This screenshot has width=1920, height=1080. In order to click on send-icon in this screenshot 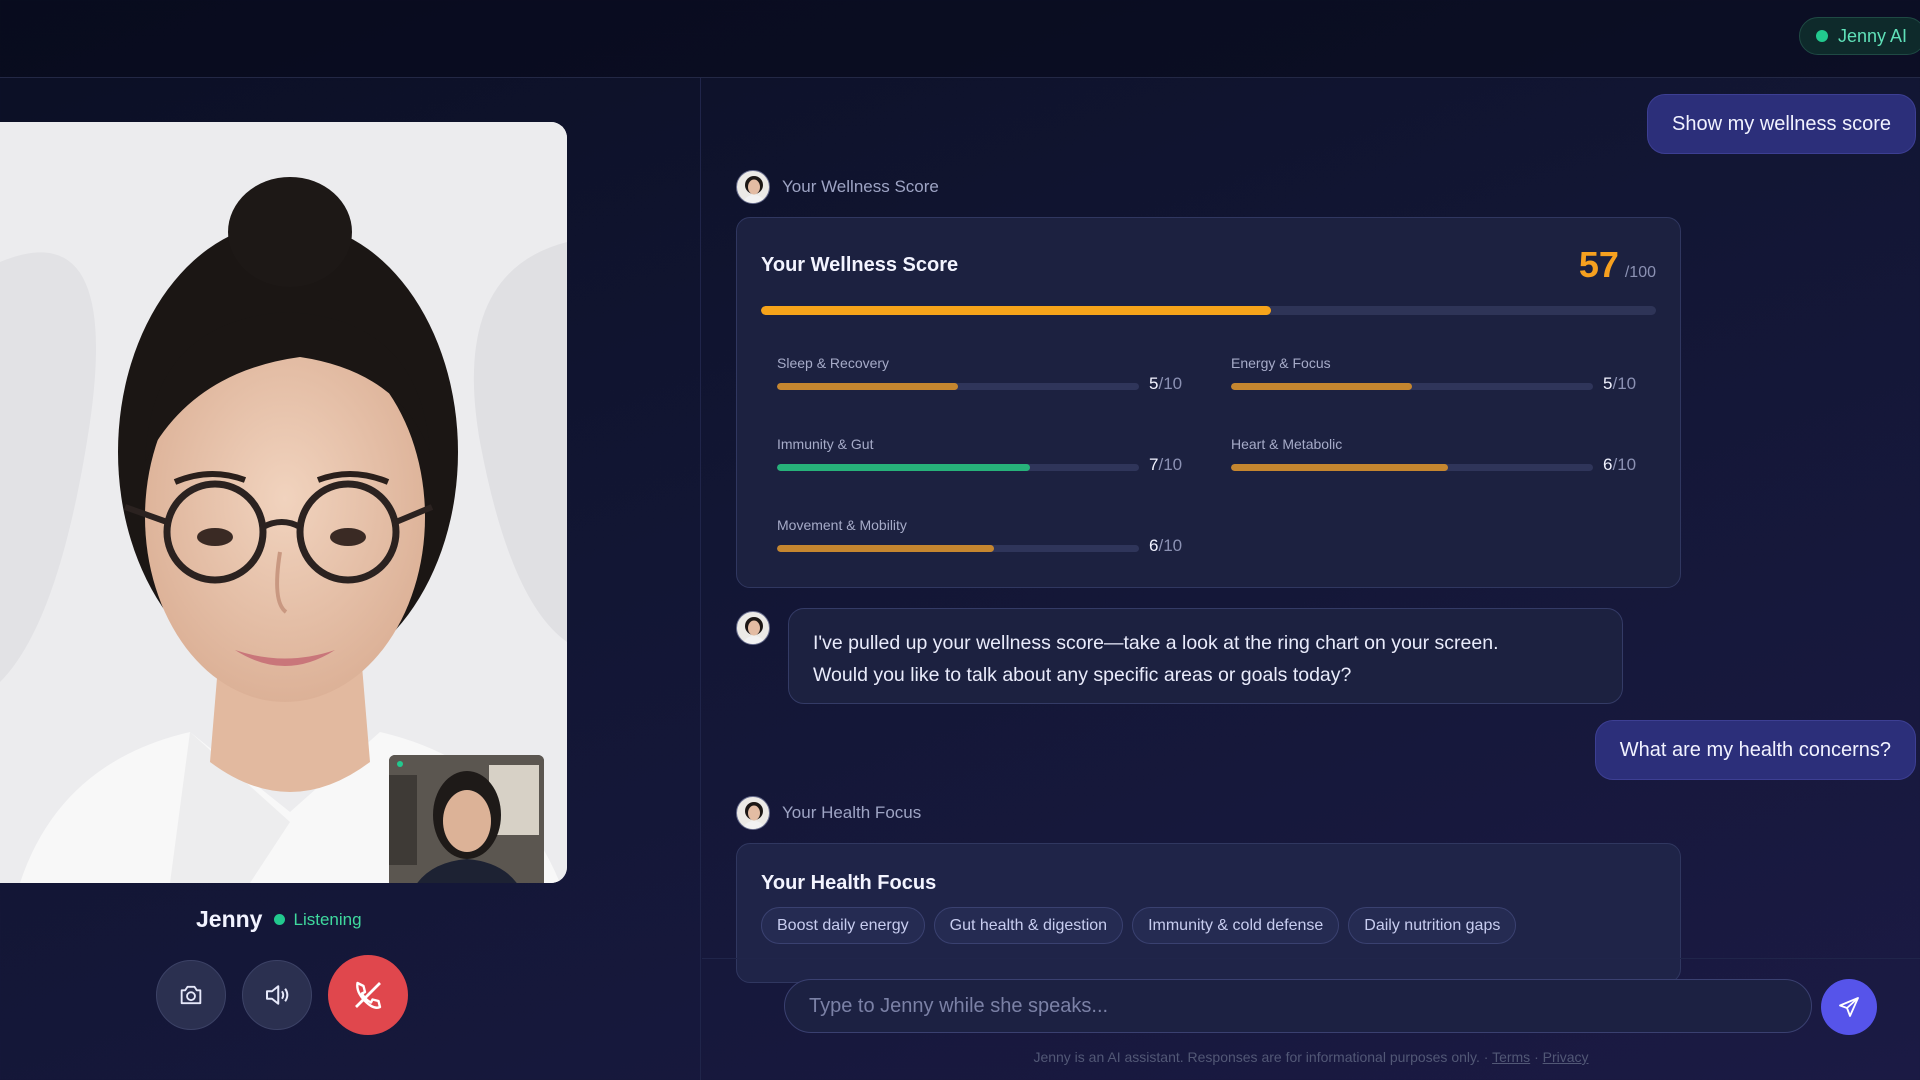, I will do `click(1849, 1007)`.